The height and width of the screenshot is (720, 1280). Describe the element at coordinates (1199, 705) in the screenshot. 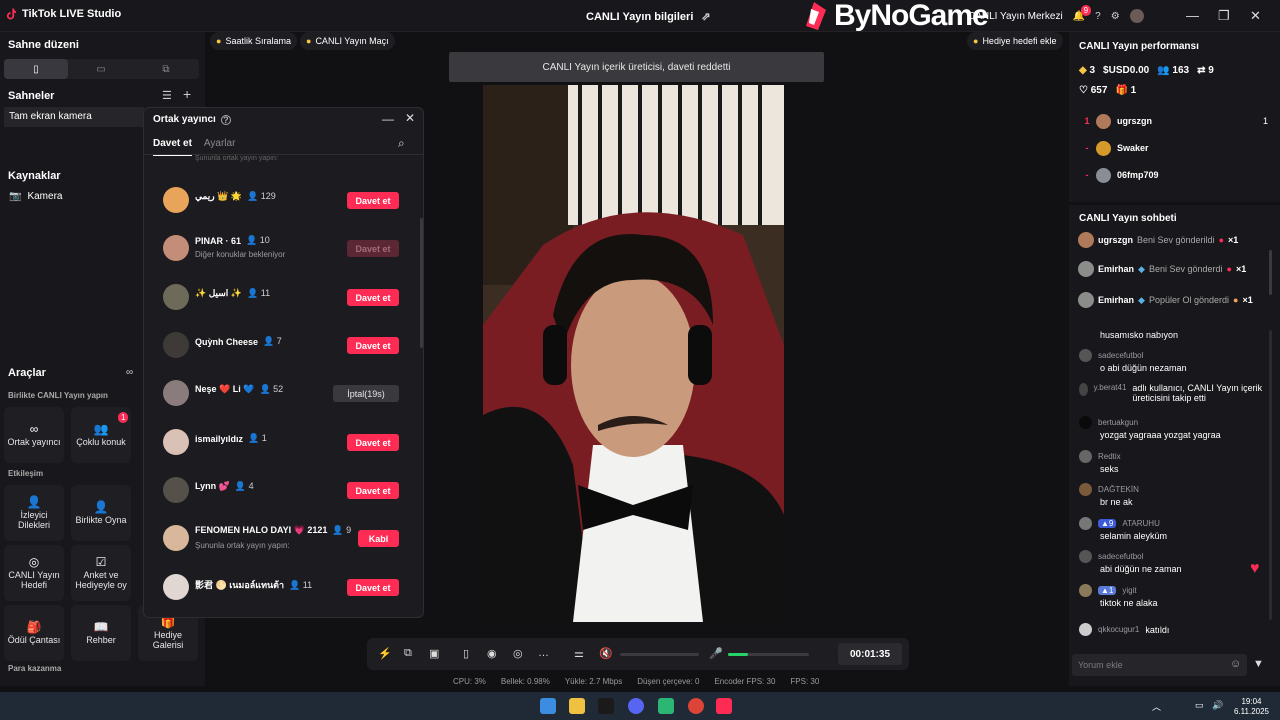

I see `network-icon: ▭` at that location.